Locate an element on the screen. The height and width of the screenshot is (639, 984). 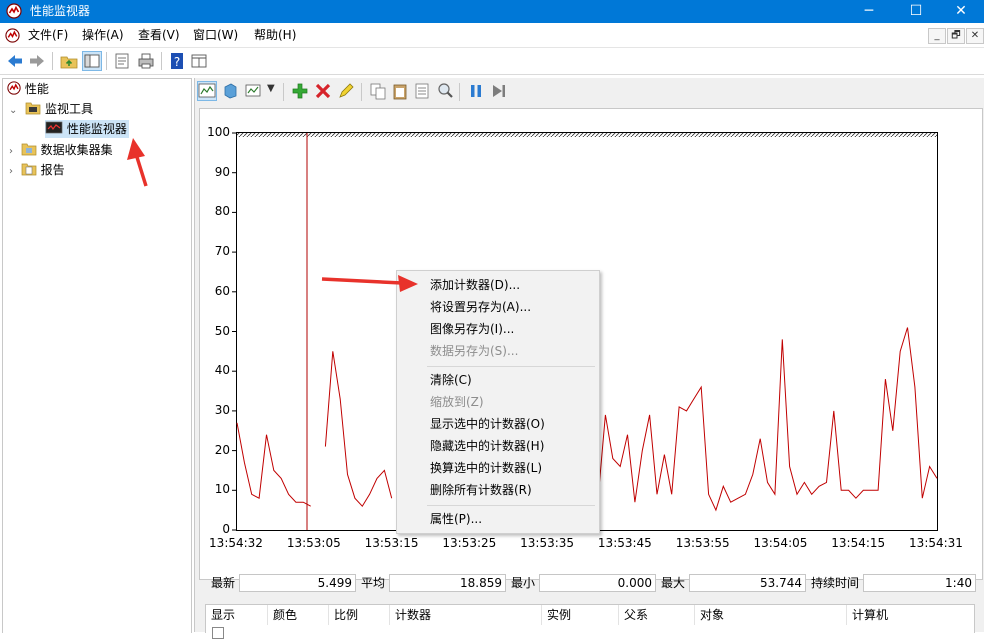
x-tick-label: 13:53:15 is located at coordinates (391, 543).